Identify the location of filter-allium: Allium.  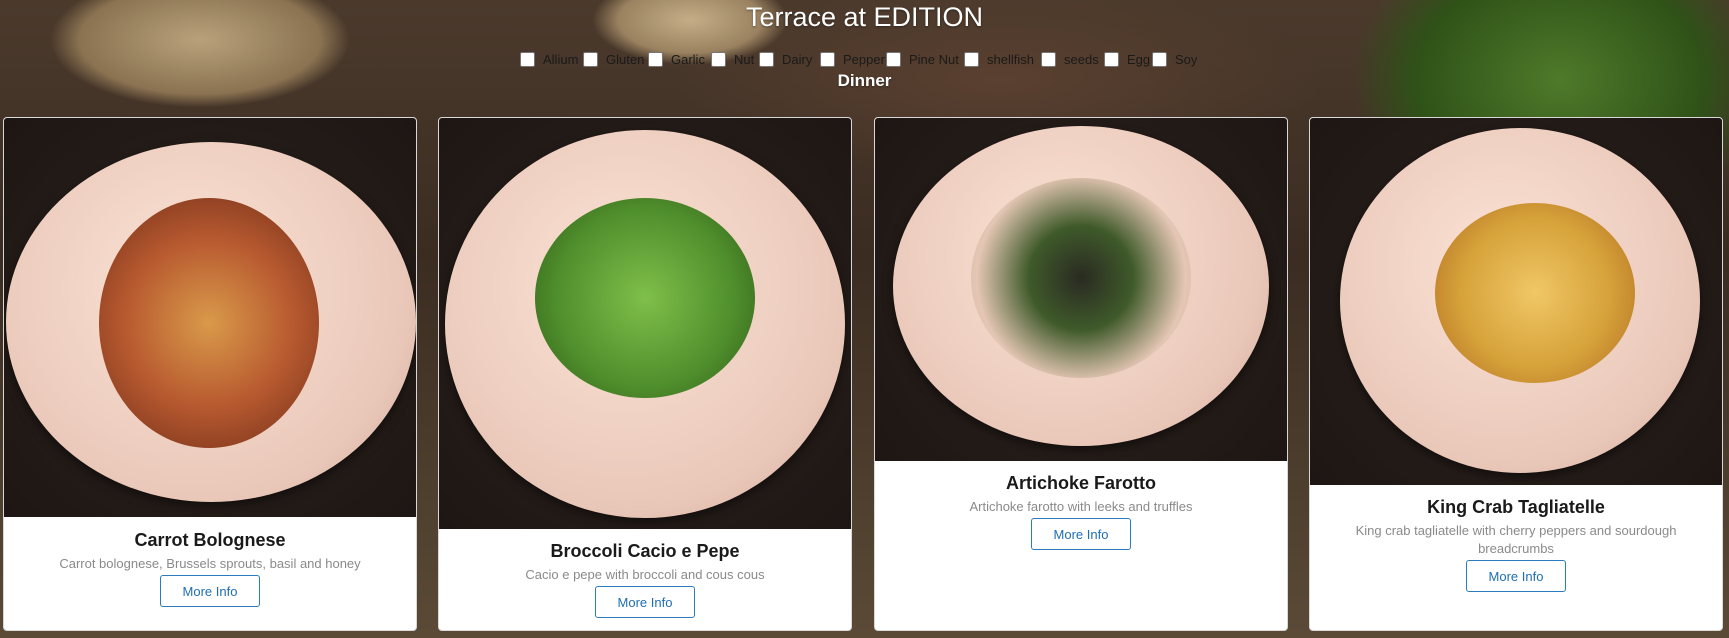
(551, 59).